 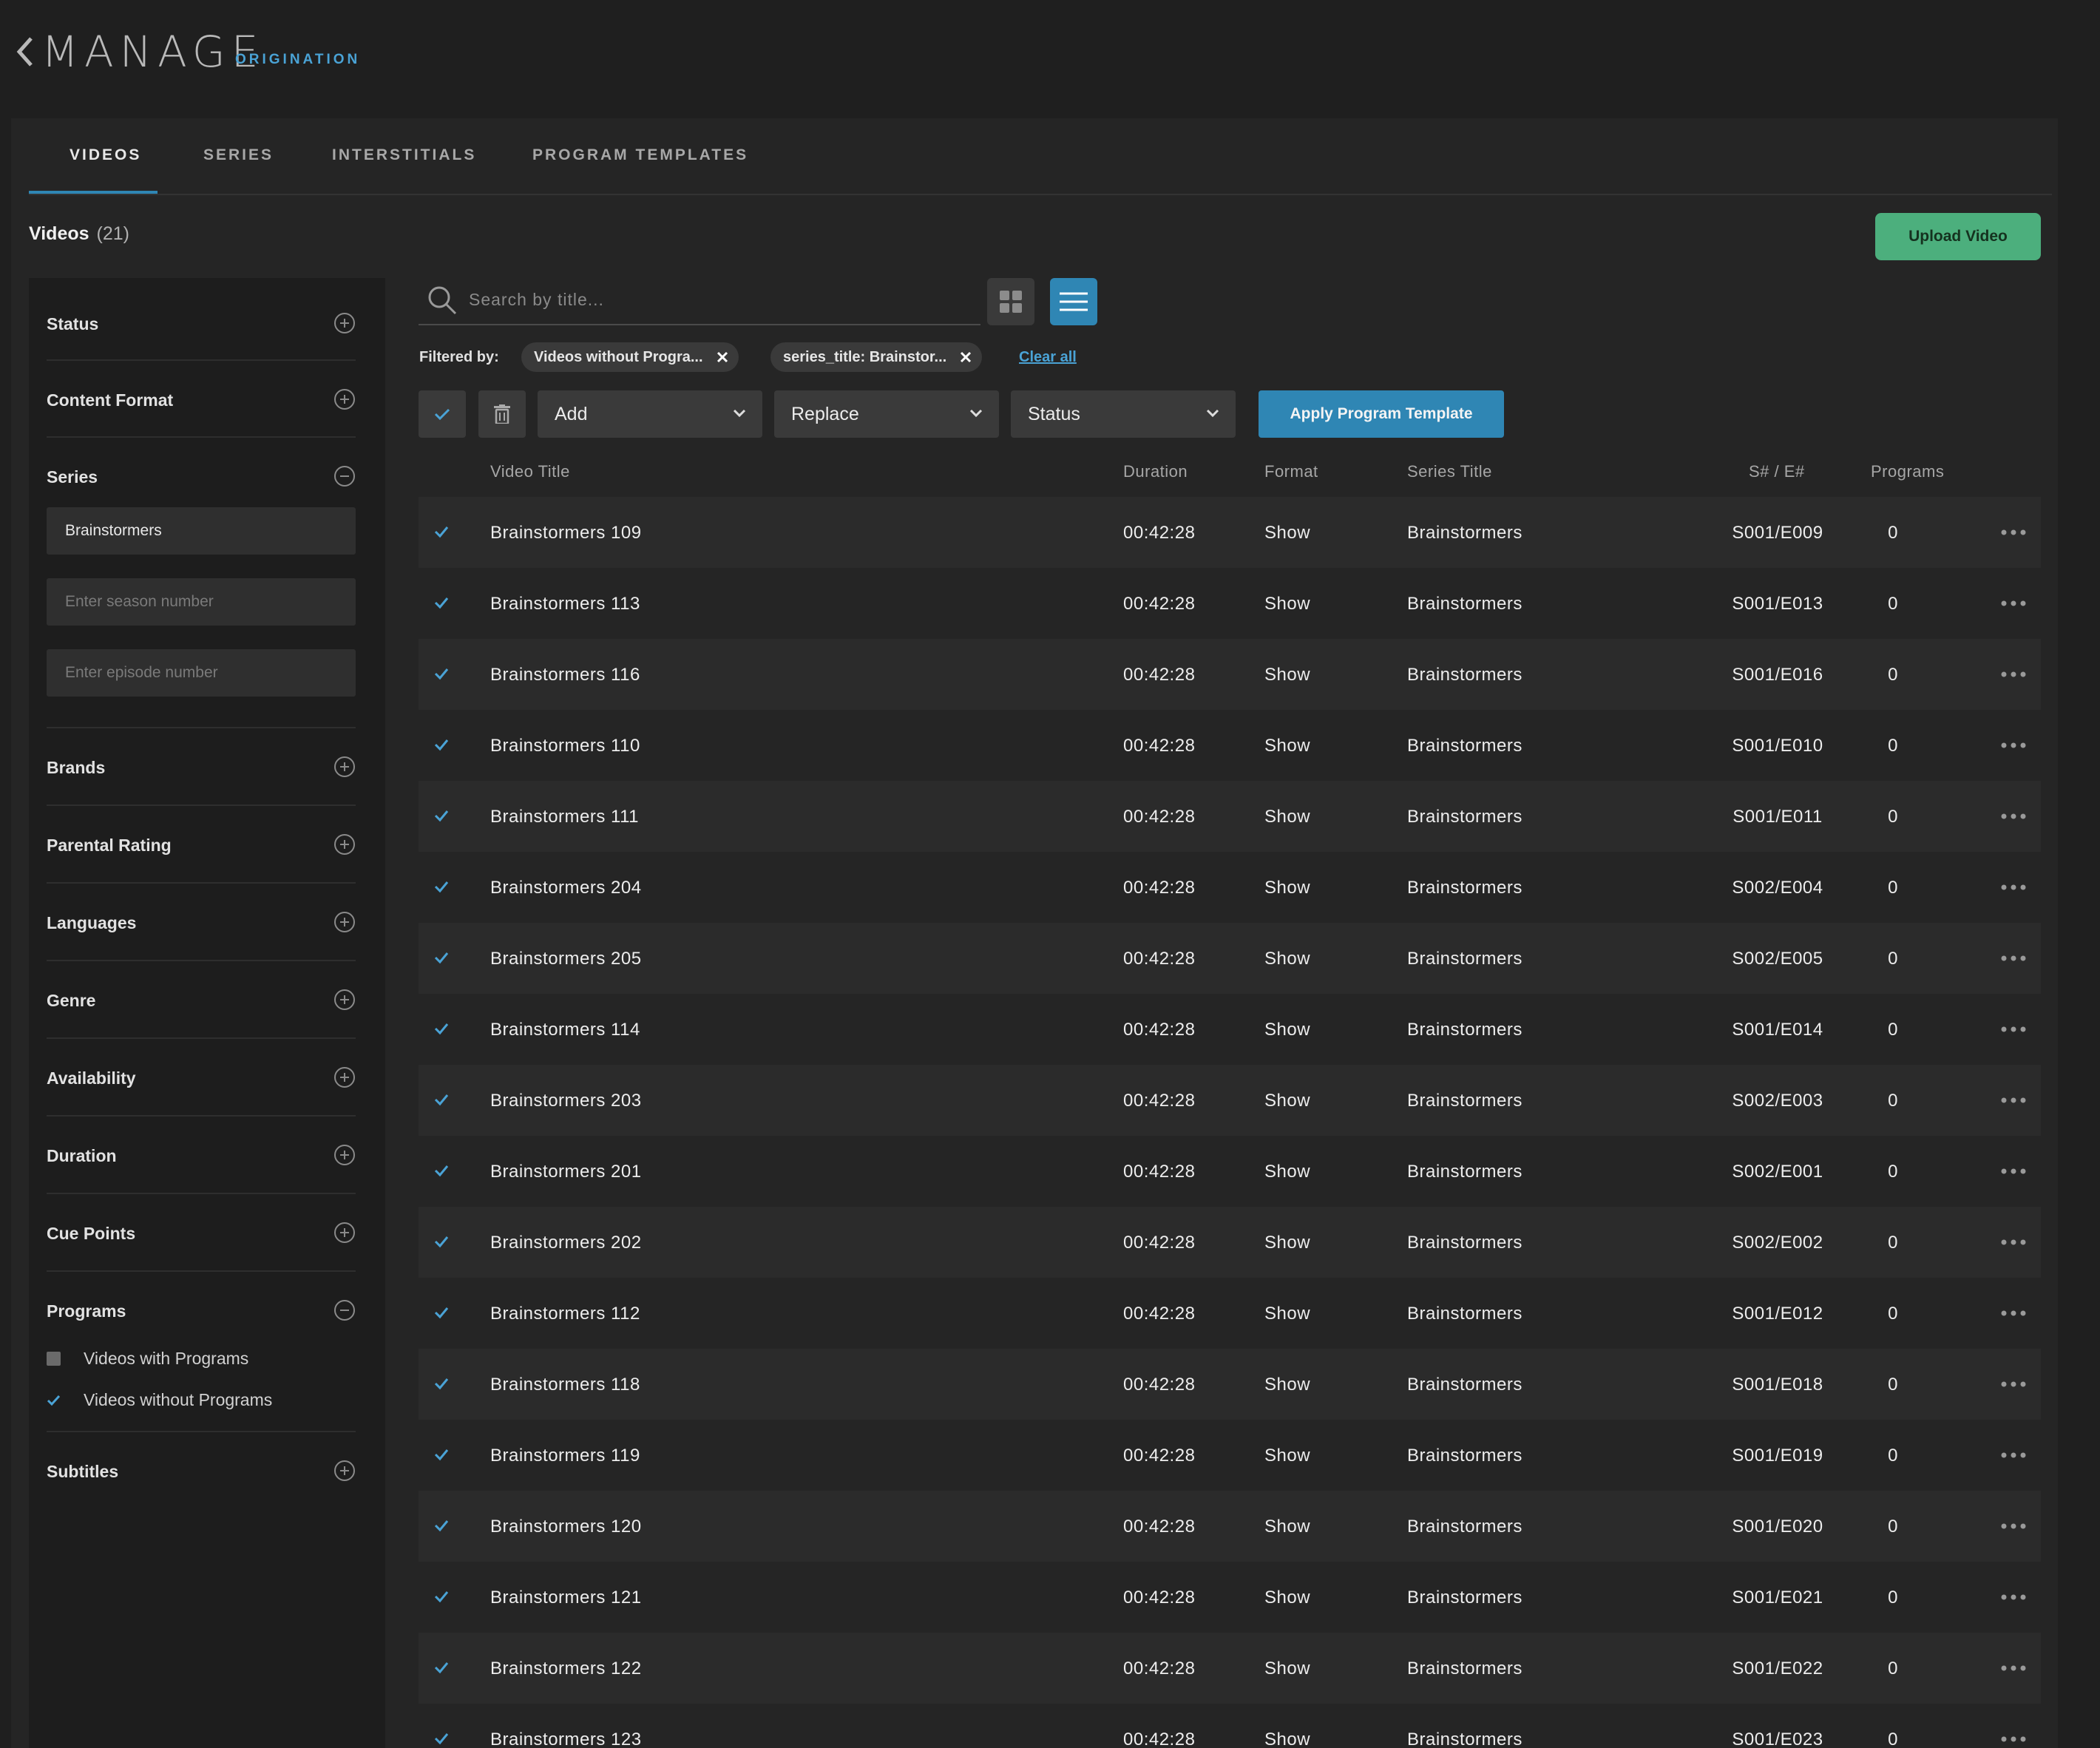 What do you see at coordinates (502, 414) in the screenshot?
I see `delete-button` at bounding box center [502, 414].